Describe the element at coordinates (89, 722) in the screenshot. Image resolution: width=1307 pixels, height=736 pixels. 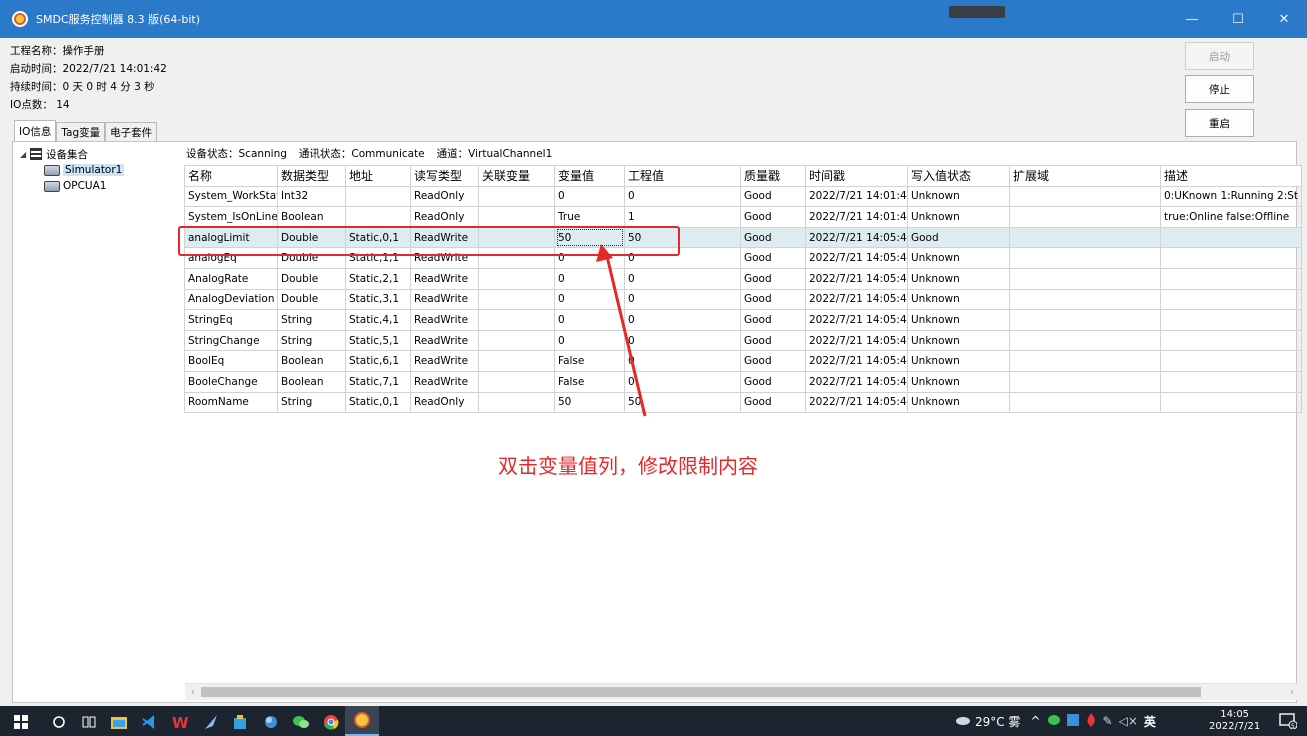
I see `task-view-icon` at that location.